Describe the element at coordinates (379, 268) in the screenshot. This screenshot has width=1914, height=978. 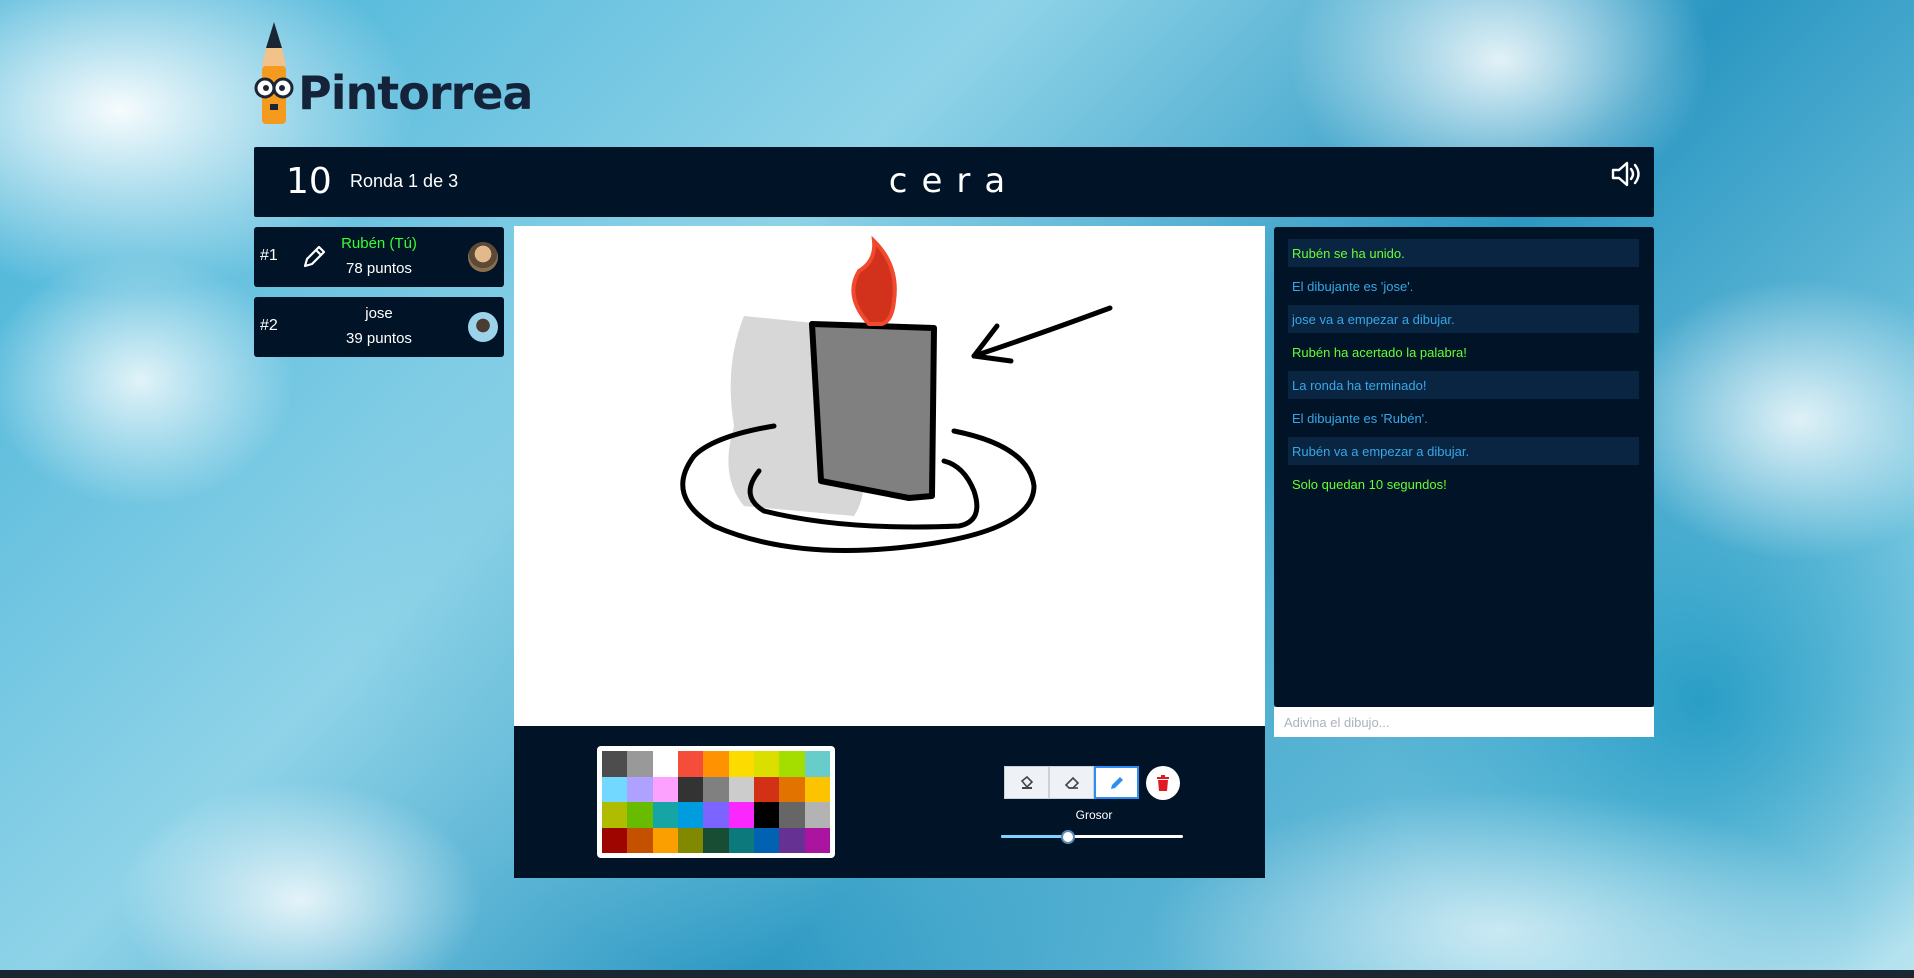
I see `player-points: 78 puntos` at that location.